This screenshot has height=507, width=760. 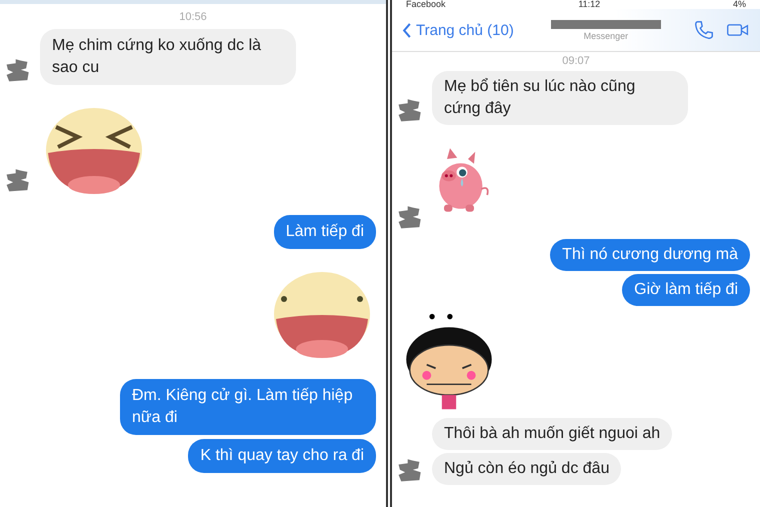 I want to click on status-carrier: Facebook, so click(x=426, y=4).